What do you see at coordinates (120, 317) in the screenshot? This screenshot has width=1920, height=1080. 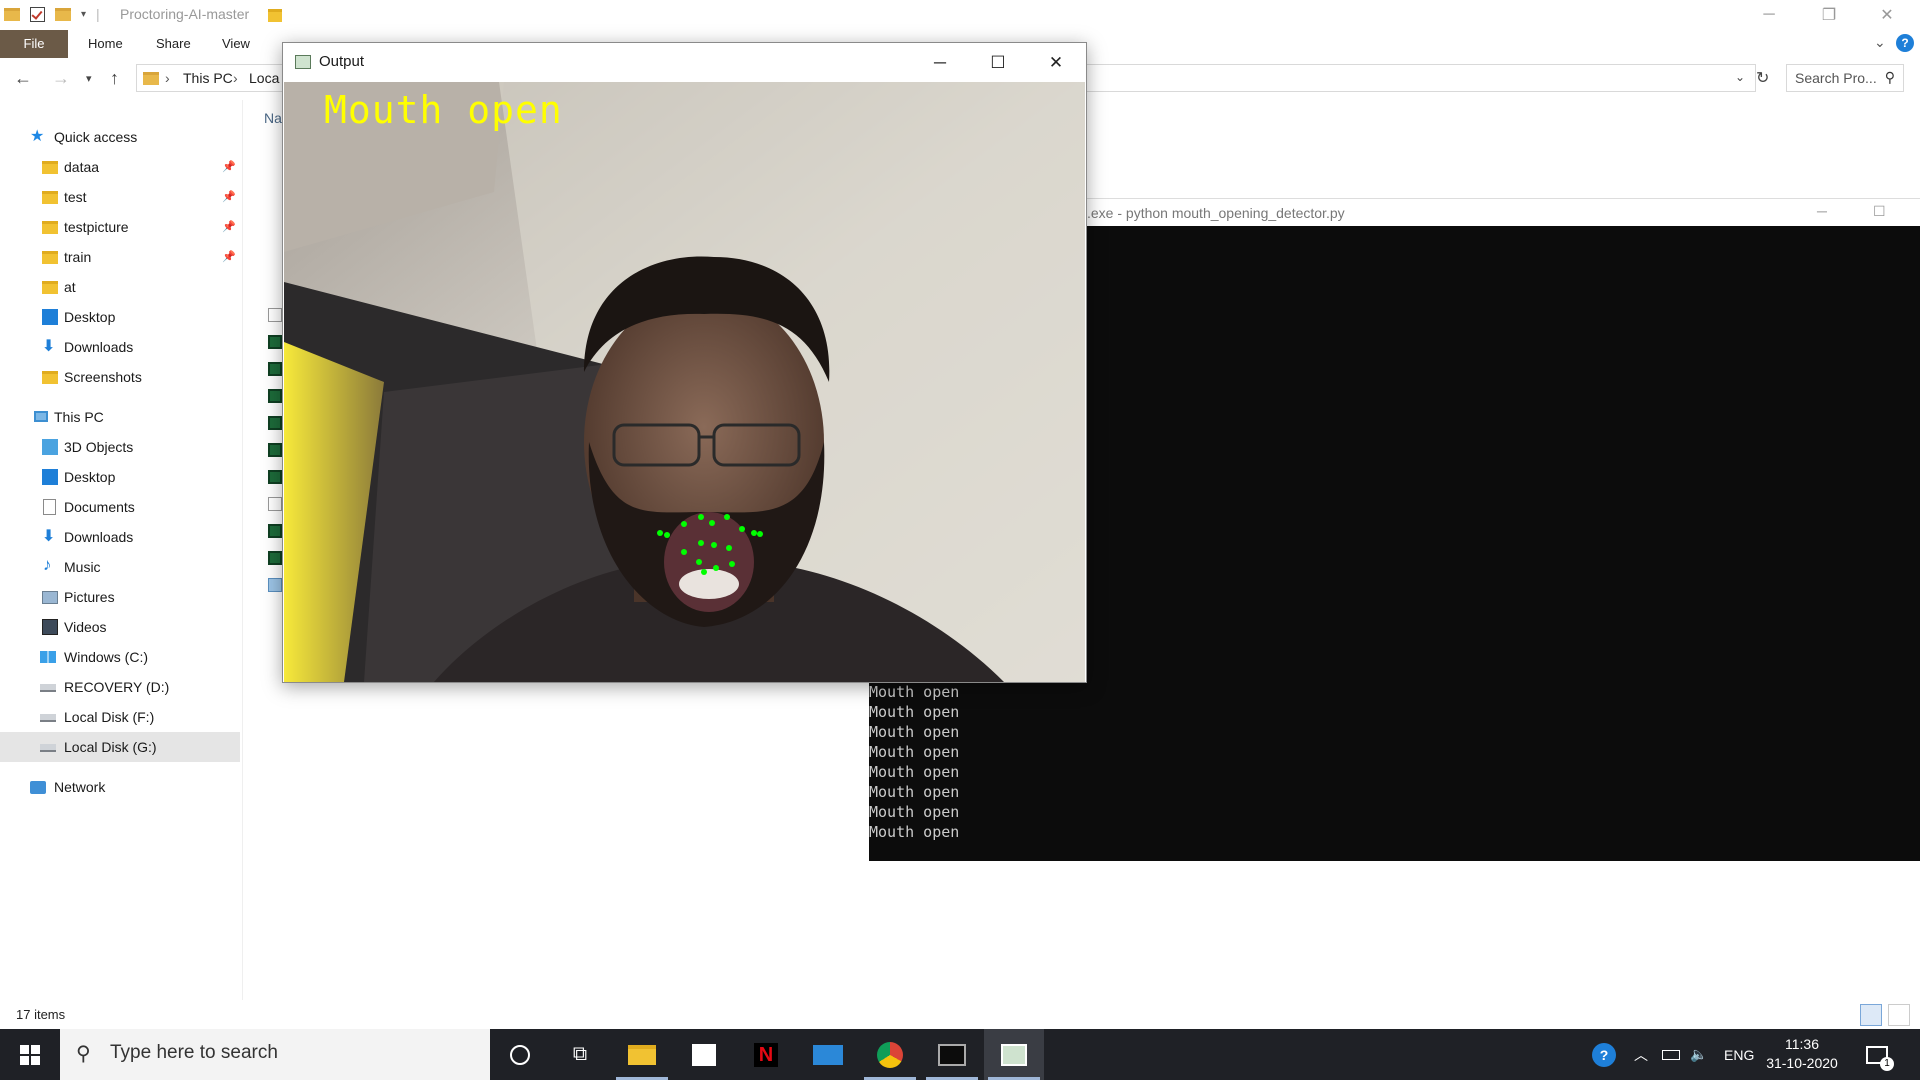 I see `nav-item-desktop: Desktop` at bounding box center [120, 317].